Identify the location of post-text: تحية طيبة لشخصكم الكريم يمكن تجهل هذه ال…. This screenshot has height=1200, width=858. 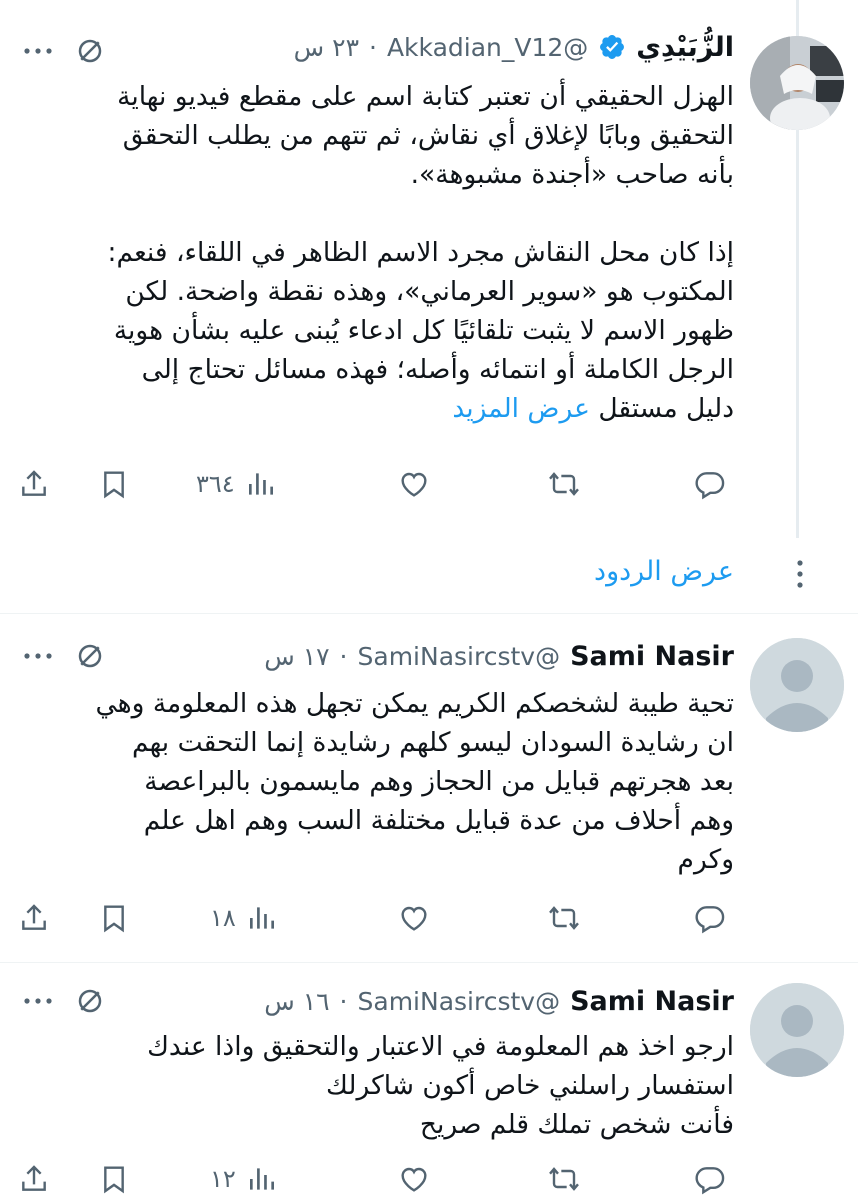
(414, 781).